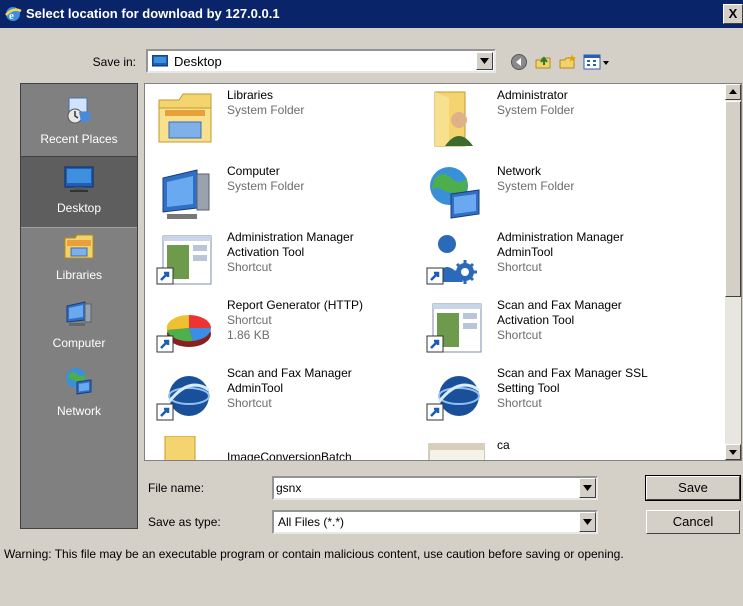  I want to click on file-name-field, so click(435, 488).